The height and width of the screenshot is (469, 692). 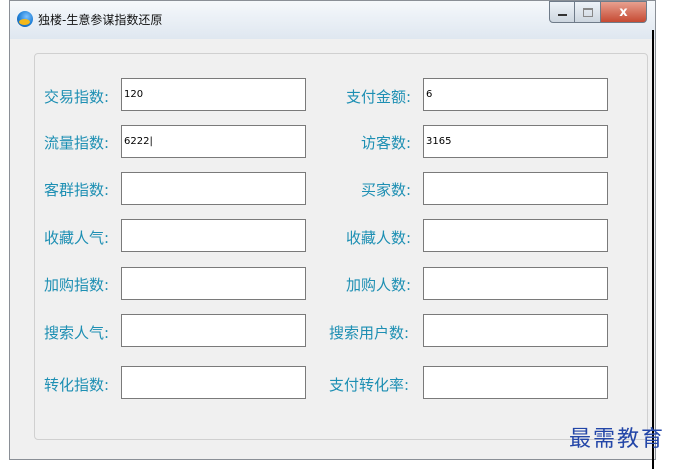 What do you see at coordinates (213, 283) in the screenshot?
I see `cart-index-input` at bounding box center [213, 283].